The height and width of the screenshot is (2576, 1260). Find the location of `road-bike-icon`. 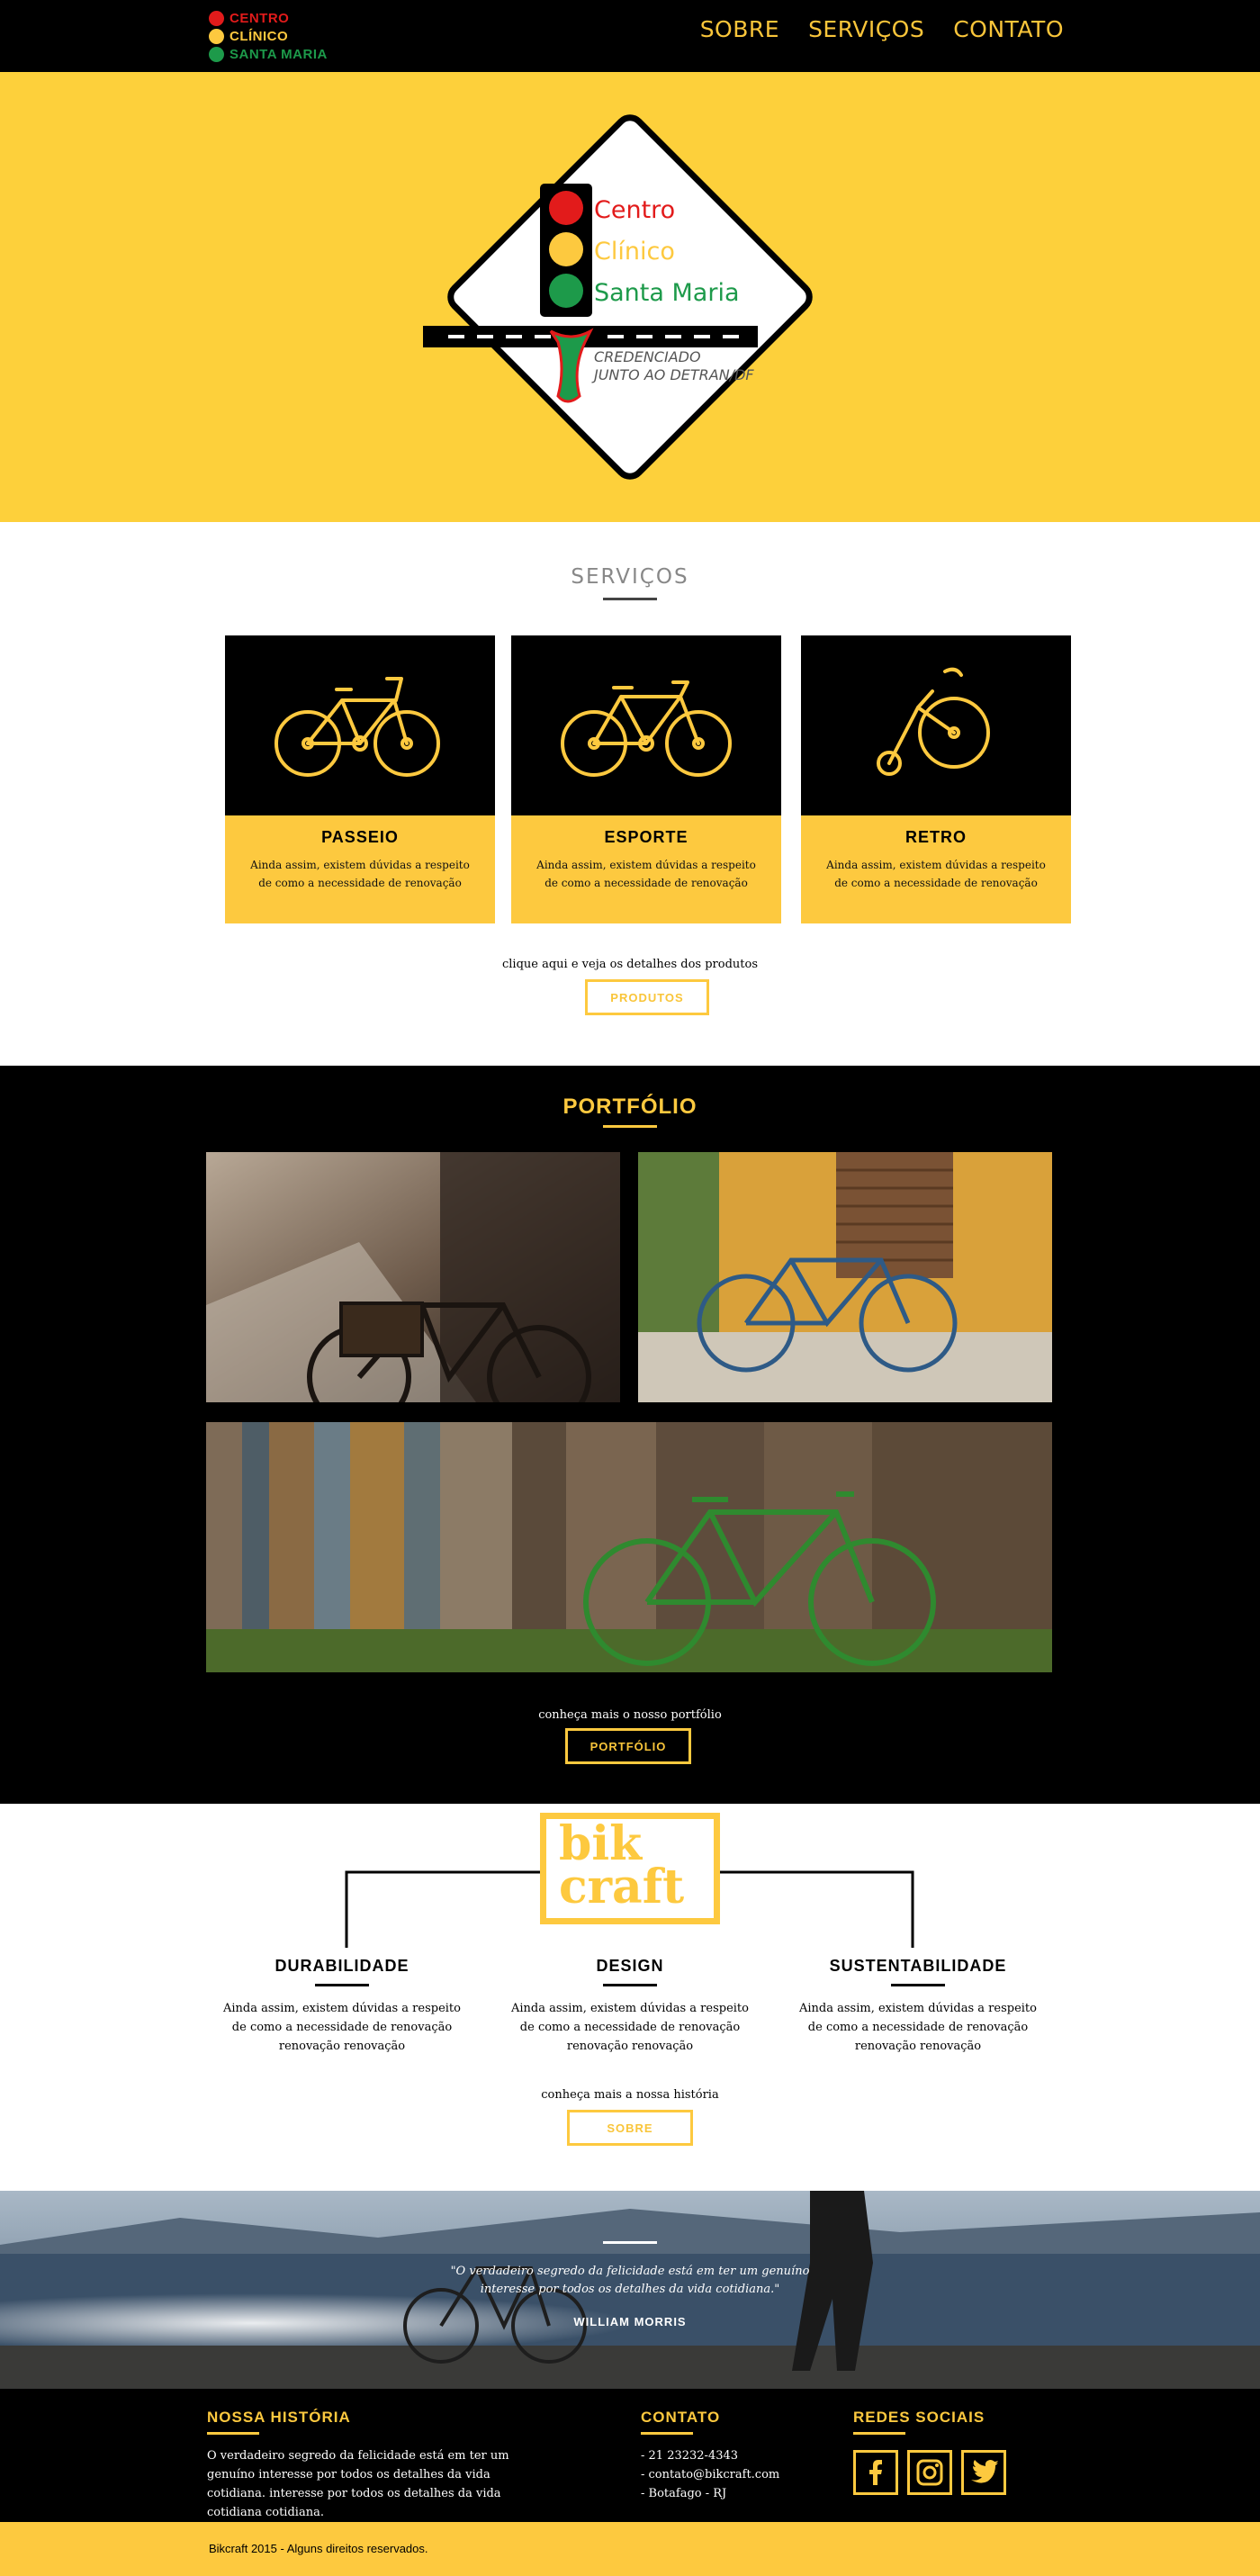

road-bike-icon is located at coordinates (646, 728).